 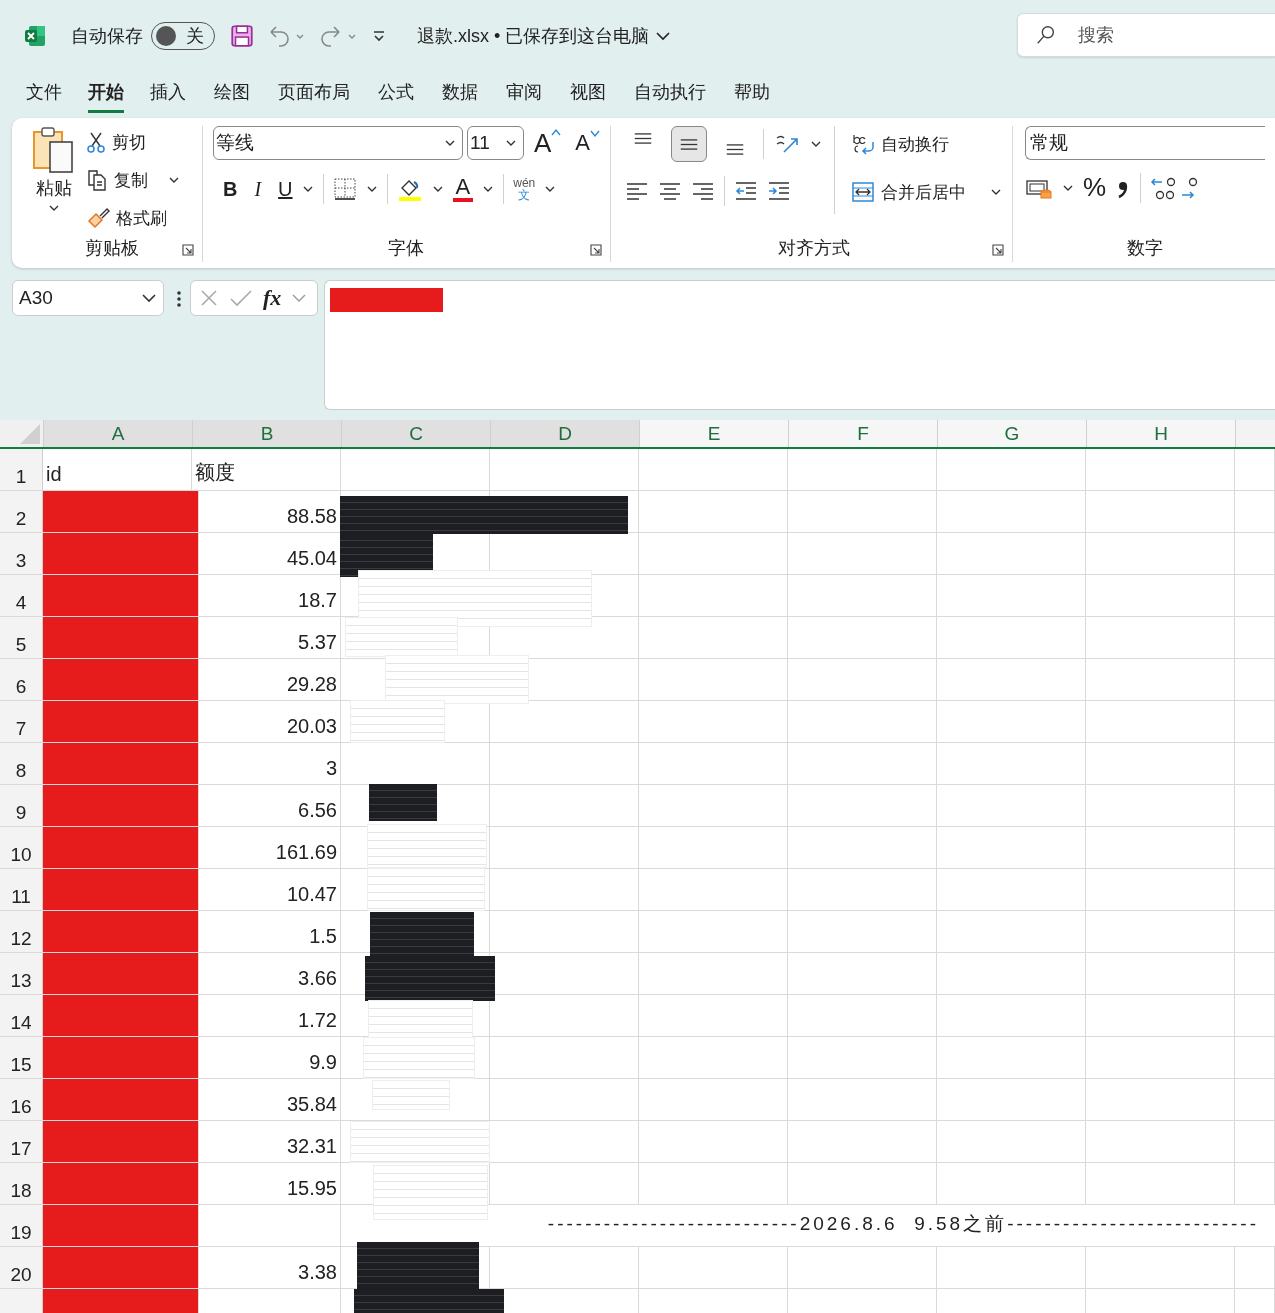 What do you see at coordinates (179, 299) in the screenshot?
I see `more-options-icon` at bounding box center [179, 299].